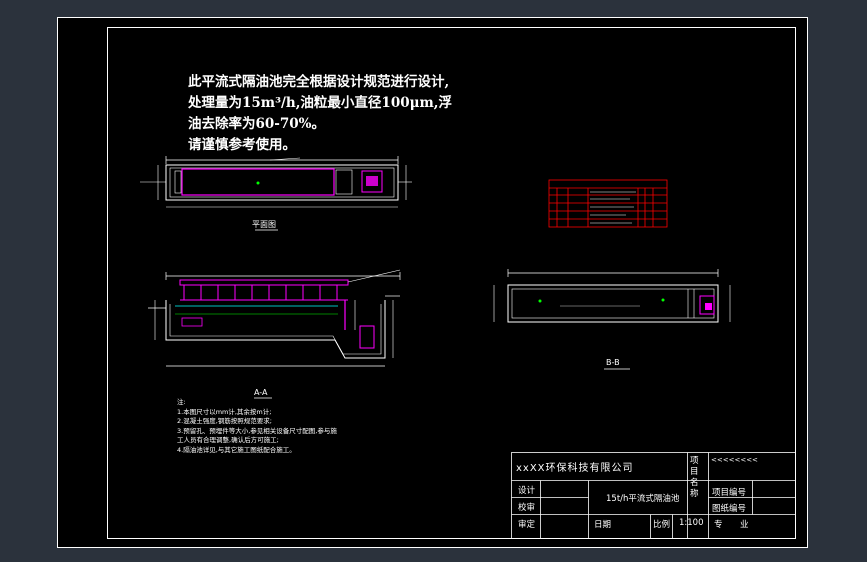 The width and height of the screenshot is (867, 562). Describe the element at coordinates (276, 193) in the screenshot. I see `plan-view` at that location.